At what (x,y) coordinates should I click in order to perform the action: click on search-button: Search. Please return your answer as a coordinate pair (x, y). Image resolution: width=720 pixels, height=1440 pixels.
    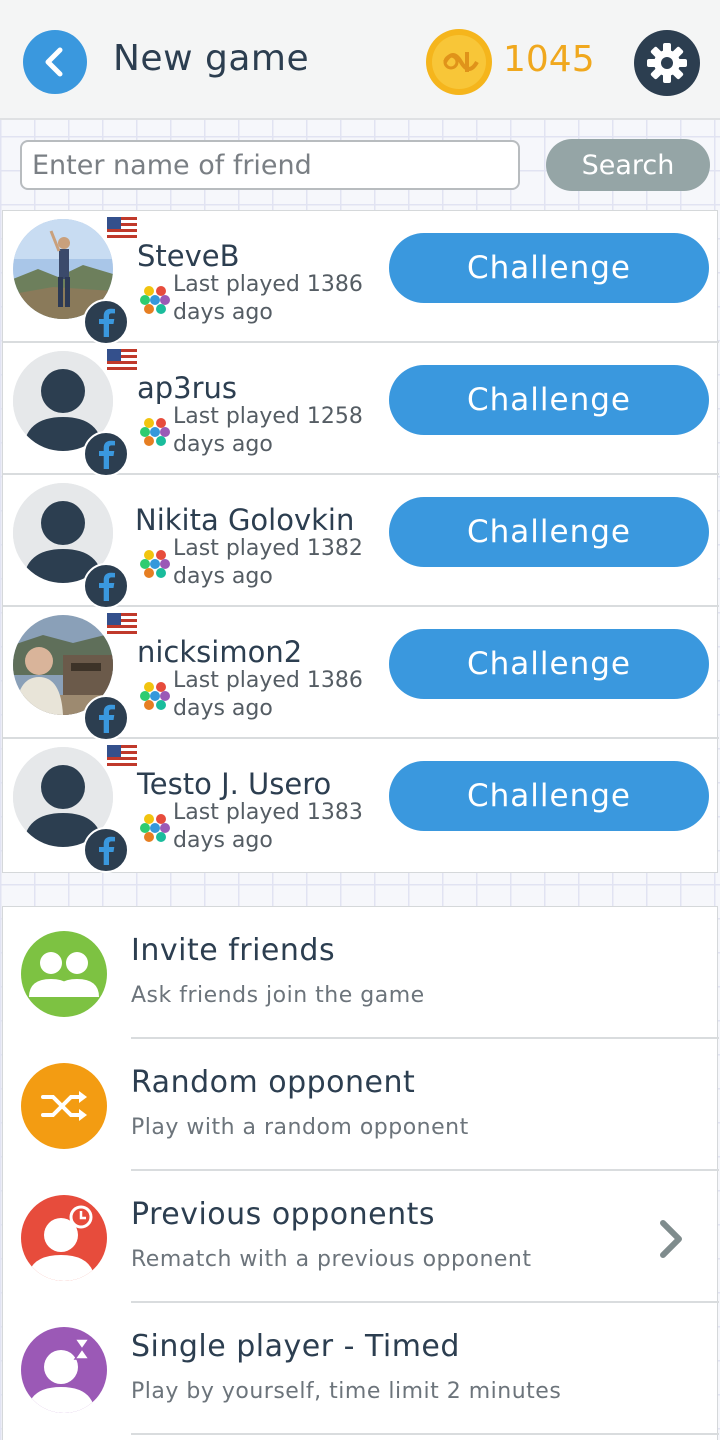
    Looking at the image, I should click on (628, 165).